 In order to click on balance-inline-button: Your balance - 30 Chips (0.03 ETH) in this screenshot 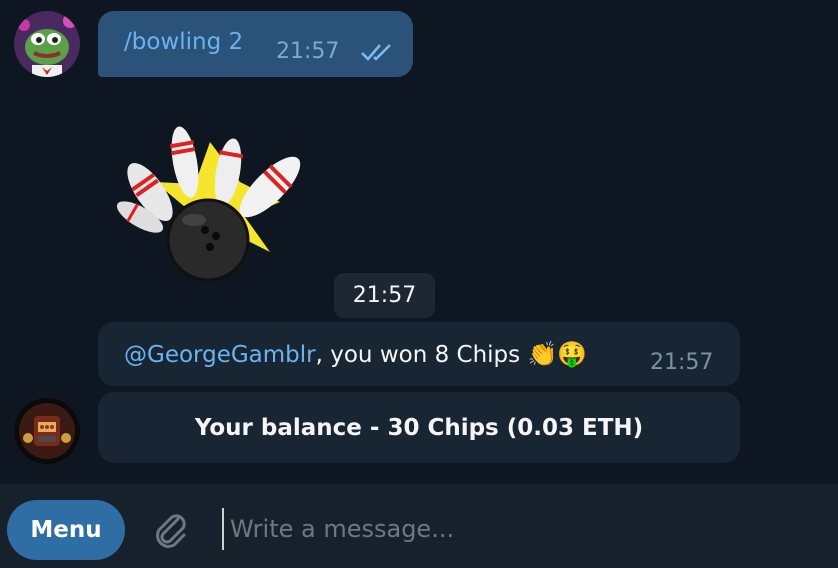, I will do `click(419, 427)`.